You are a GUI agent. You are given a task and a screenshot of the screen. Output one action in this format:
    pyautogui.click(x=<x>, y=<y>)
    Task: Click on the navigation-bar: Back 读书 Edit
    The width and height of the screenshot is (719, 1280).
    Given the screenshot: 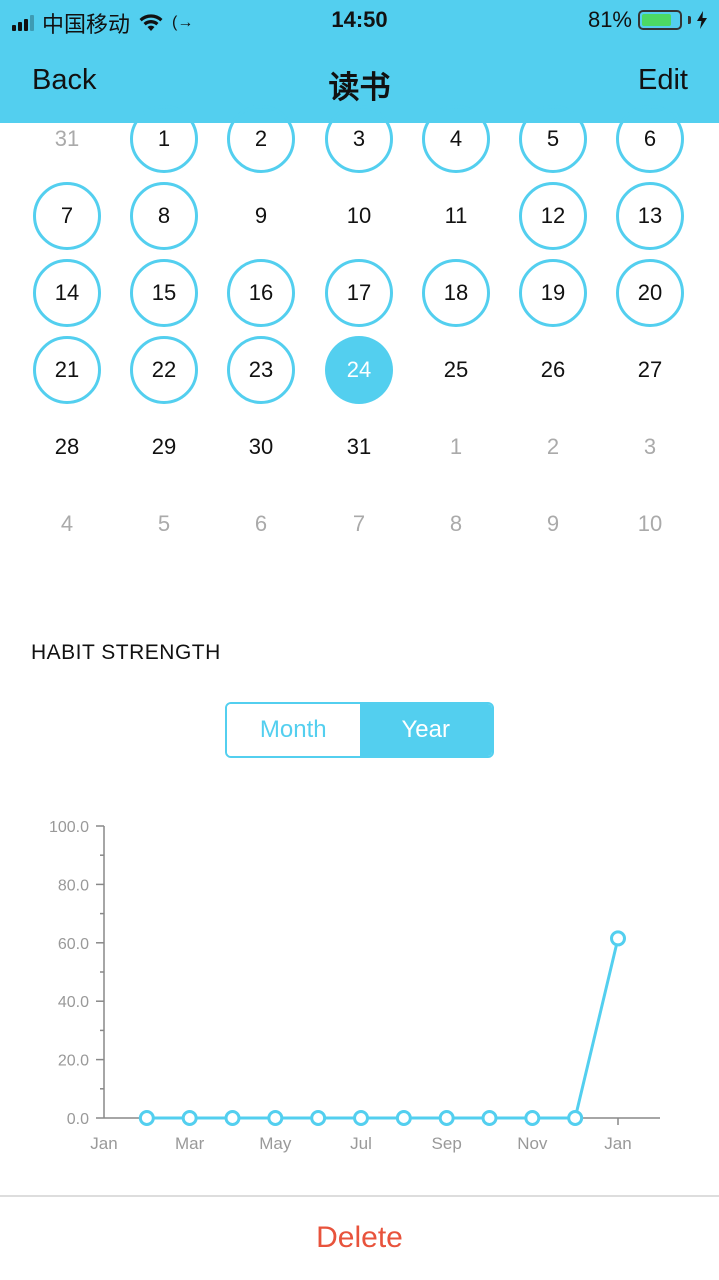 What is the action you would take?
    pyautogui.click(x=359, y=82)
    